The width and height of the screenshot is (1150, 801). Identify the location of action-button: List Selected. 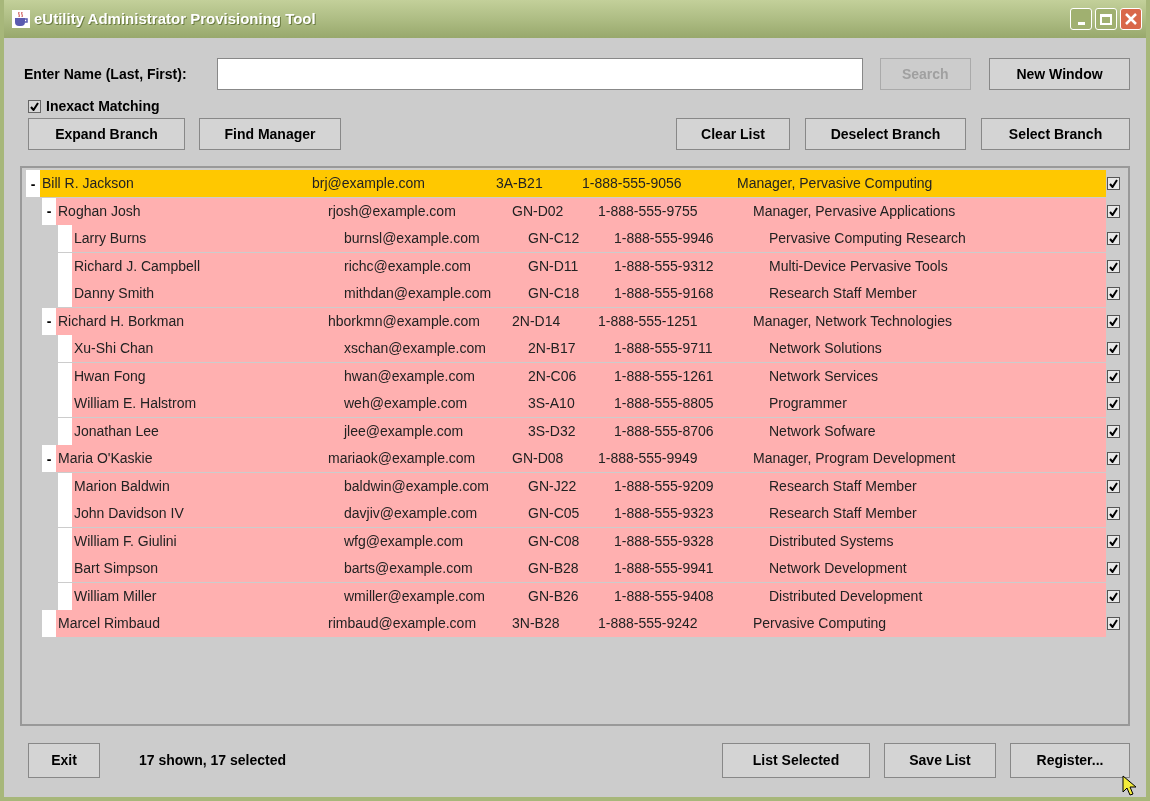
(796, 760).